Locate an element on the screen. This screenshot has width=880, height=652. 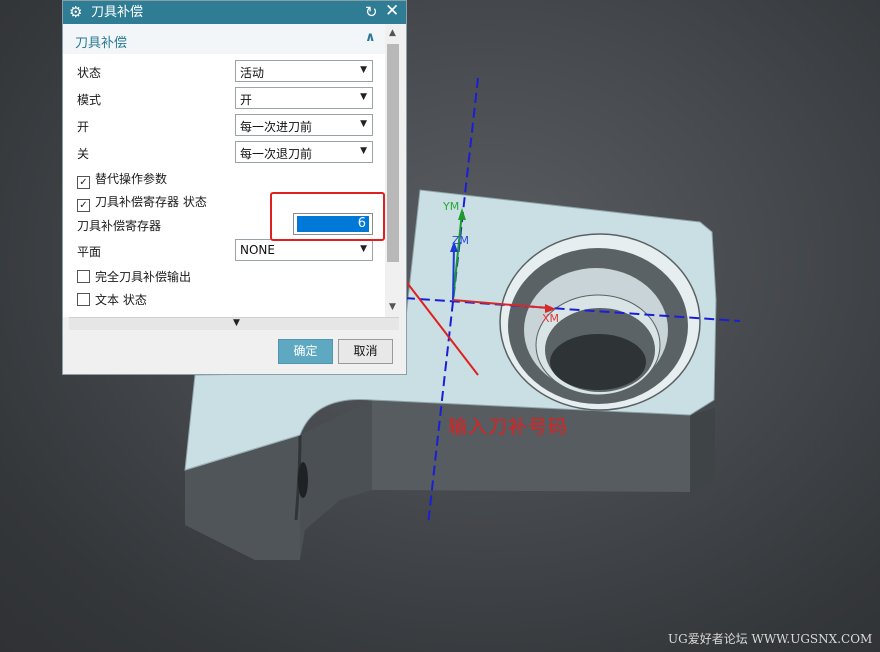
plane-select: NONE ▼ is located at coordinates (304, 250).